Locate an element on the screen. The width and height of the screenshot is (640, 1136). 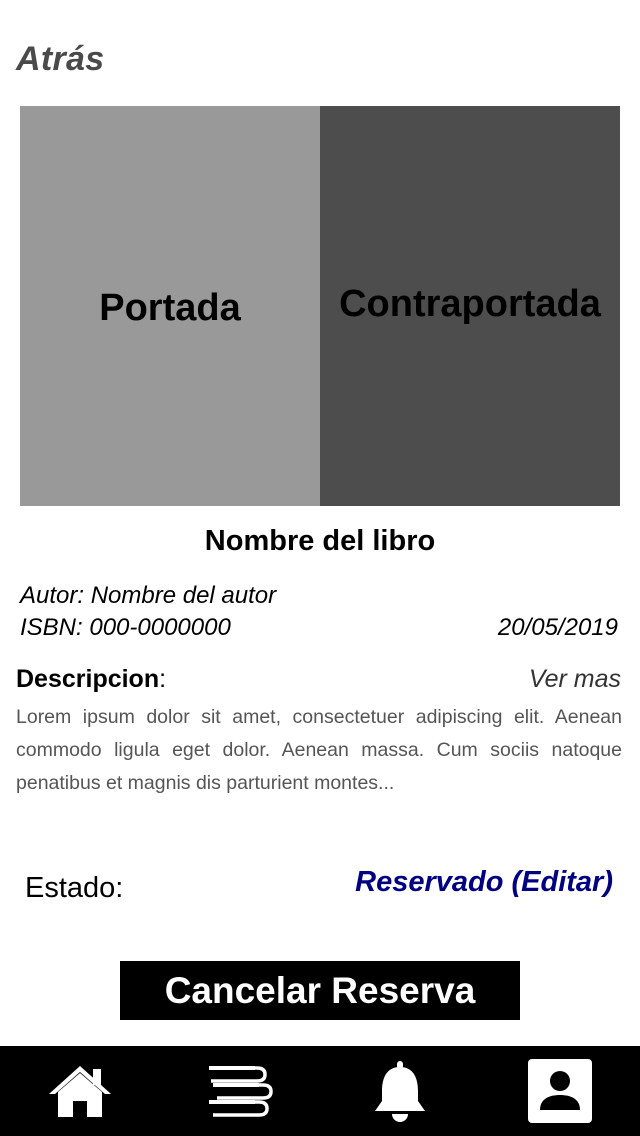
books-icon is located at coordinates (241, 1091).